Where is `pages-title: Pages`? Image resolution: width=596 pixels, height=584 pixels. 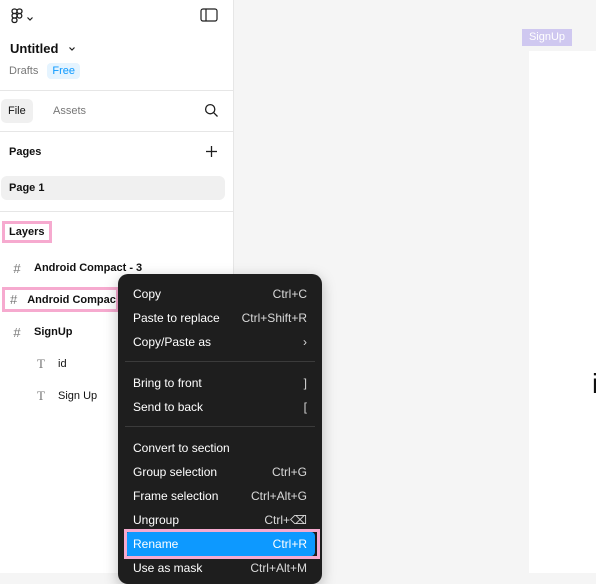 pages-title: Pages is located at coordinates (25, 152).